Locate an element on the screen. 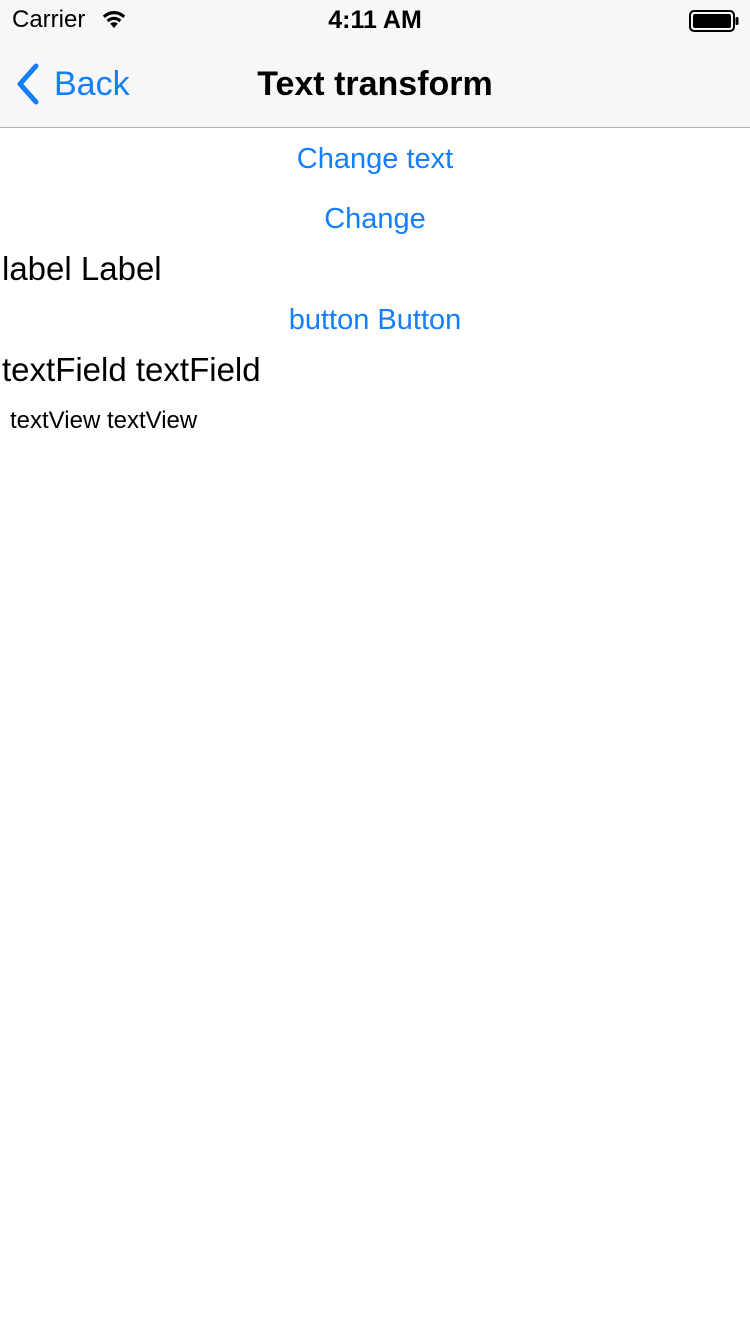  change-button: Change is located at coordinates (375, 219).